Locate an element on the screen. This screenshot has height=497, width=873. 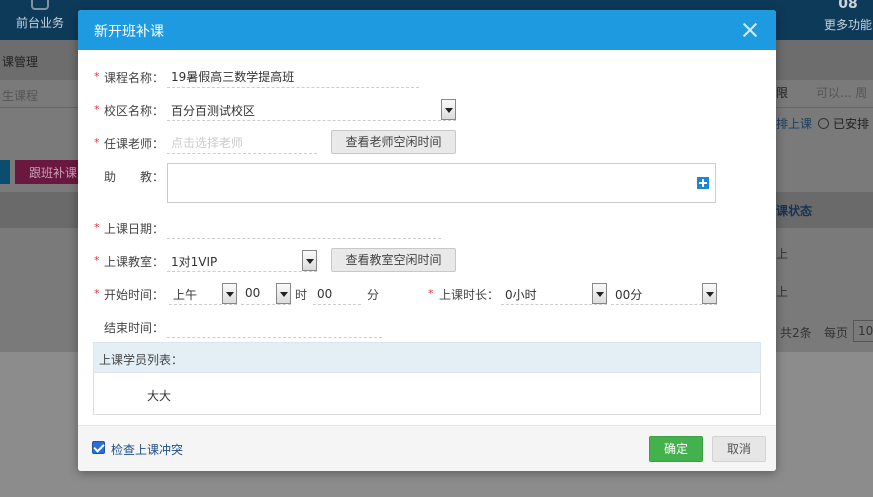
teacher-row: * 任课老师： 查看老师空闲时间 is located at coordinates (427, 142).